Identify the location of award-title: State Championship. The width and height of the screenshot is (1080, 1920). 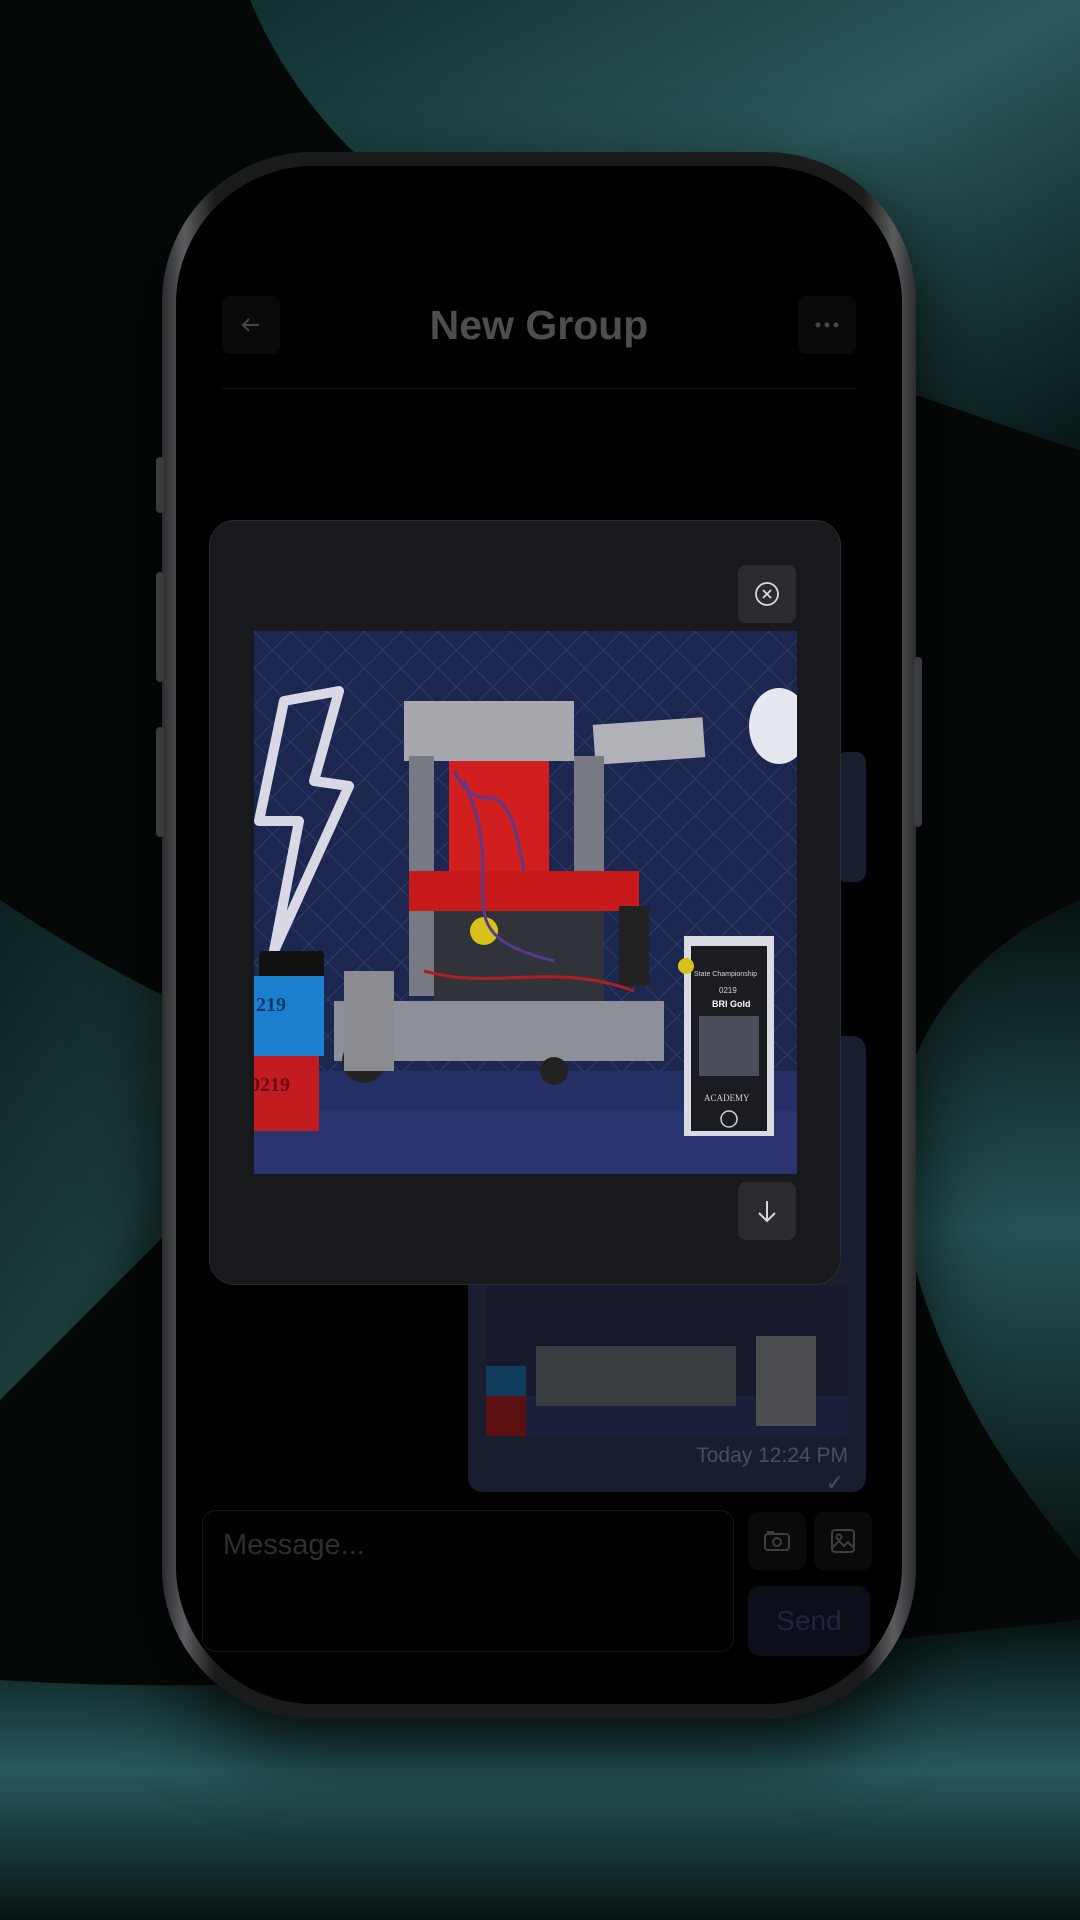
(725, 974).